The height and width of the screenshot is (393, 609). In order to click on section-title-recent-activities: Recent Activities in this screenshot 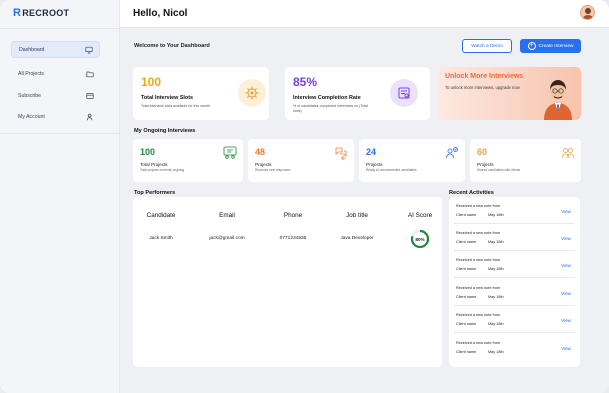, I will do `click(471, 193)`.